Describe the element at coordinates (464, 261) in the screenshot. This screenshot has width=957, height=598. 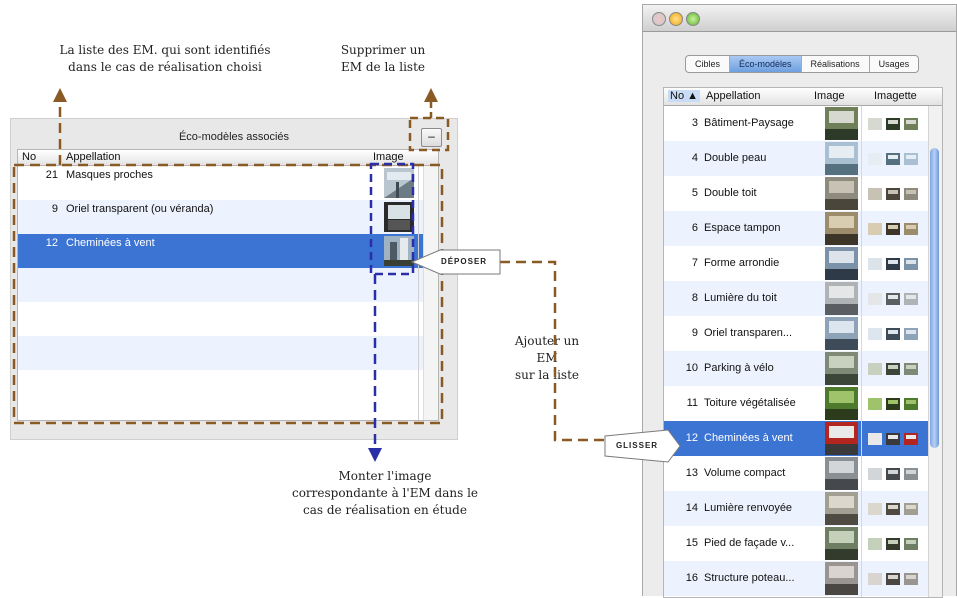
I see `drop-label: DÉPOSER` at that location.